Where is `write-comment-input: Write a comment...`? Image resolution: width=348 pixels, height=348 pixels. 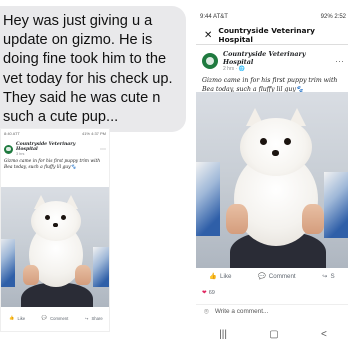 write-comment-input: Write a comment... is located at coordinates (242, 311).